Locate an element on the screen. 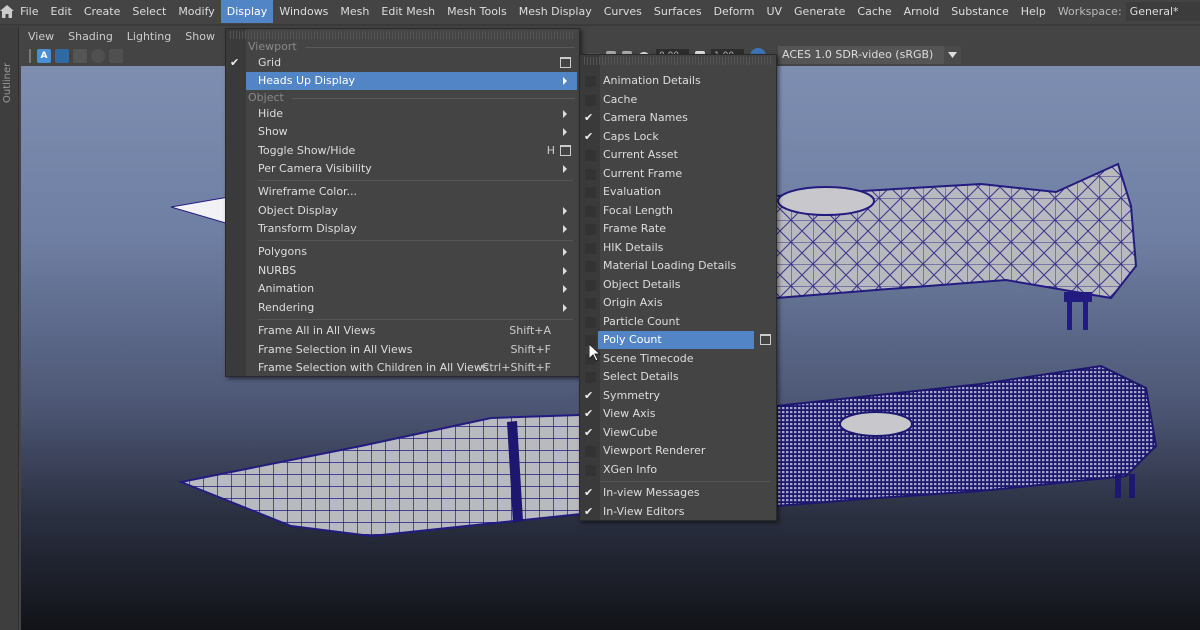  menu-mesh: Mesh is located at coordinates (354, 11).